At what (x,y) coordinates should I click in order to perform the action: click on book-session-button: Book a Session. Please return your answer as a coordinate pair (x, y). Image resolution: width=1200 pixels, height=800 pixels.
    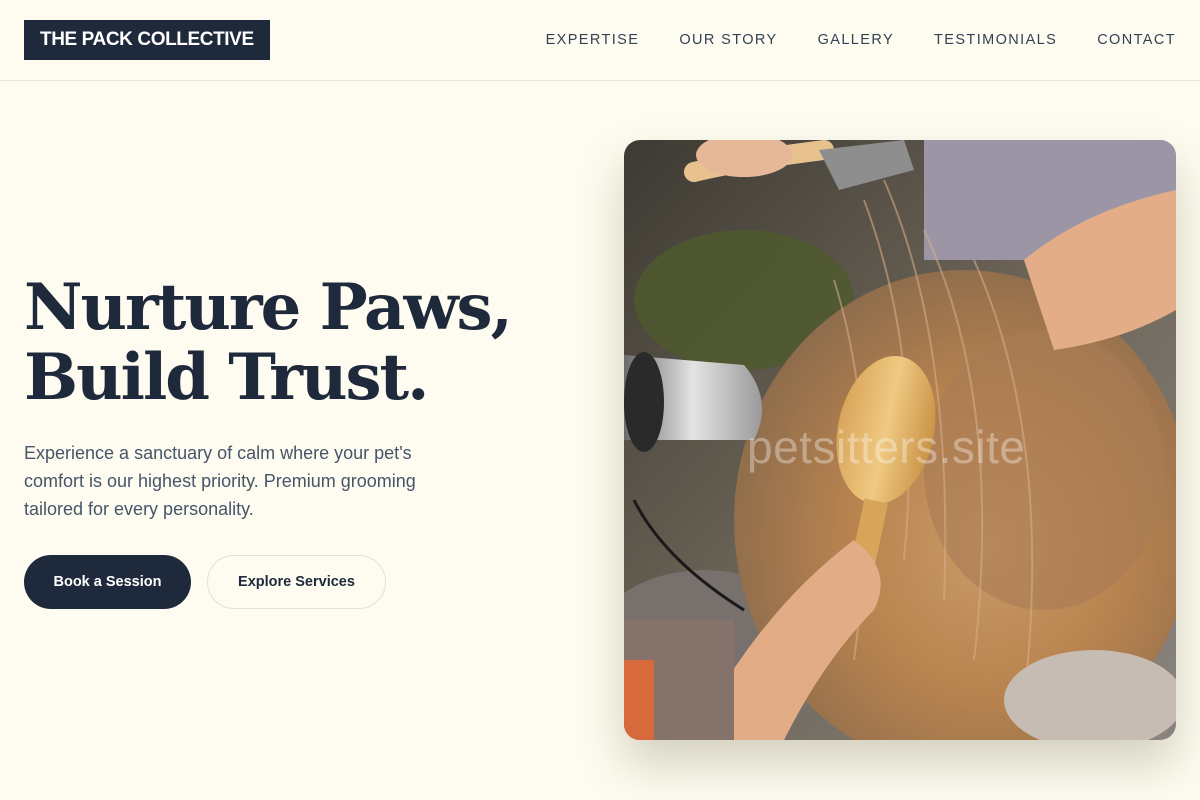
    Looking at the image, I should click on (107, 582).